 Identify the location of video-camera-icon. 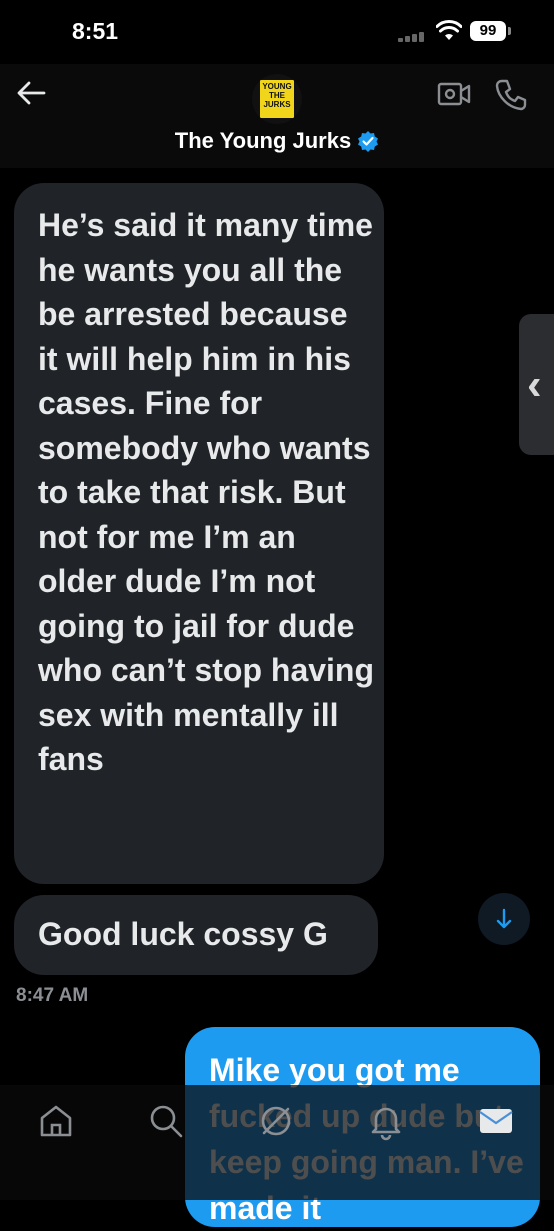
(454, 94).